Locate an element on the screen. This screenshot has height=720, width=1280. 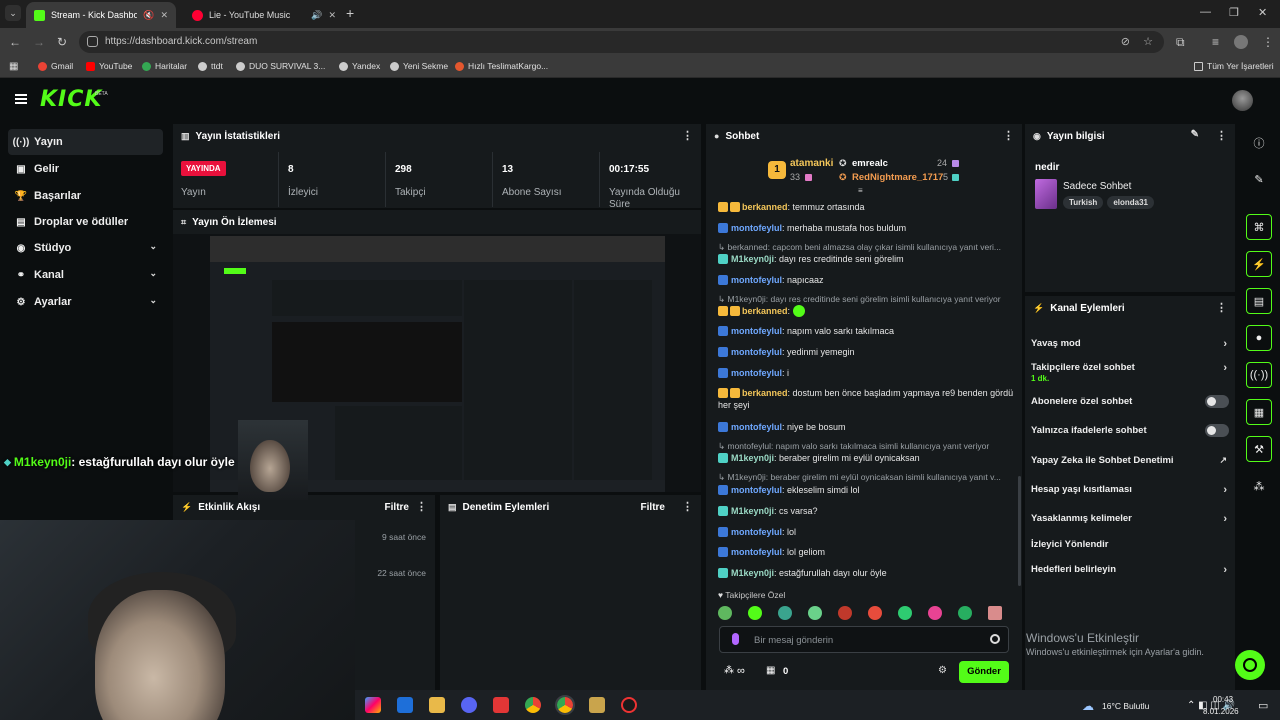
sidebar-item-droplar: ▤ Droplar ve ödüller is located at coordinates (85, 222).